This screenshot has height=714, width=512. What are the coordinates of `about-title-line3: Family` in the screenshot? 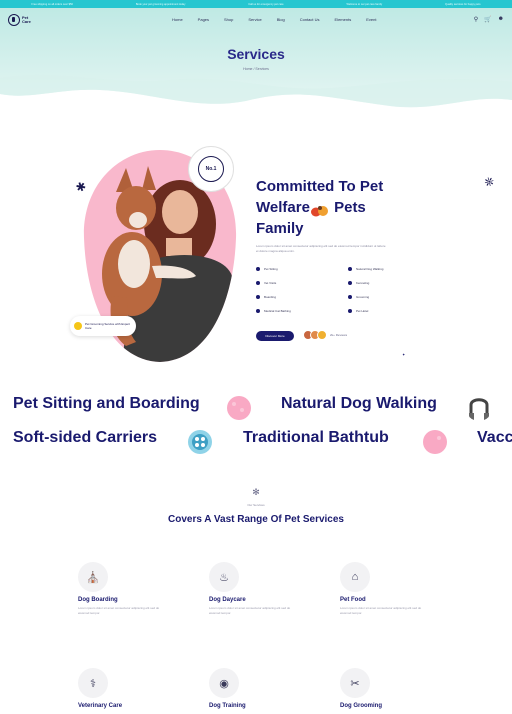 It's located at (280, 228).